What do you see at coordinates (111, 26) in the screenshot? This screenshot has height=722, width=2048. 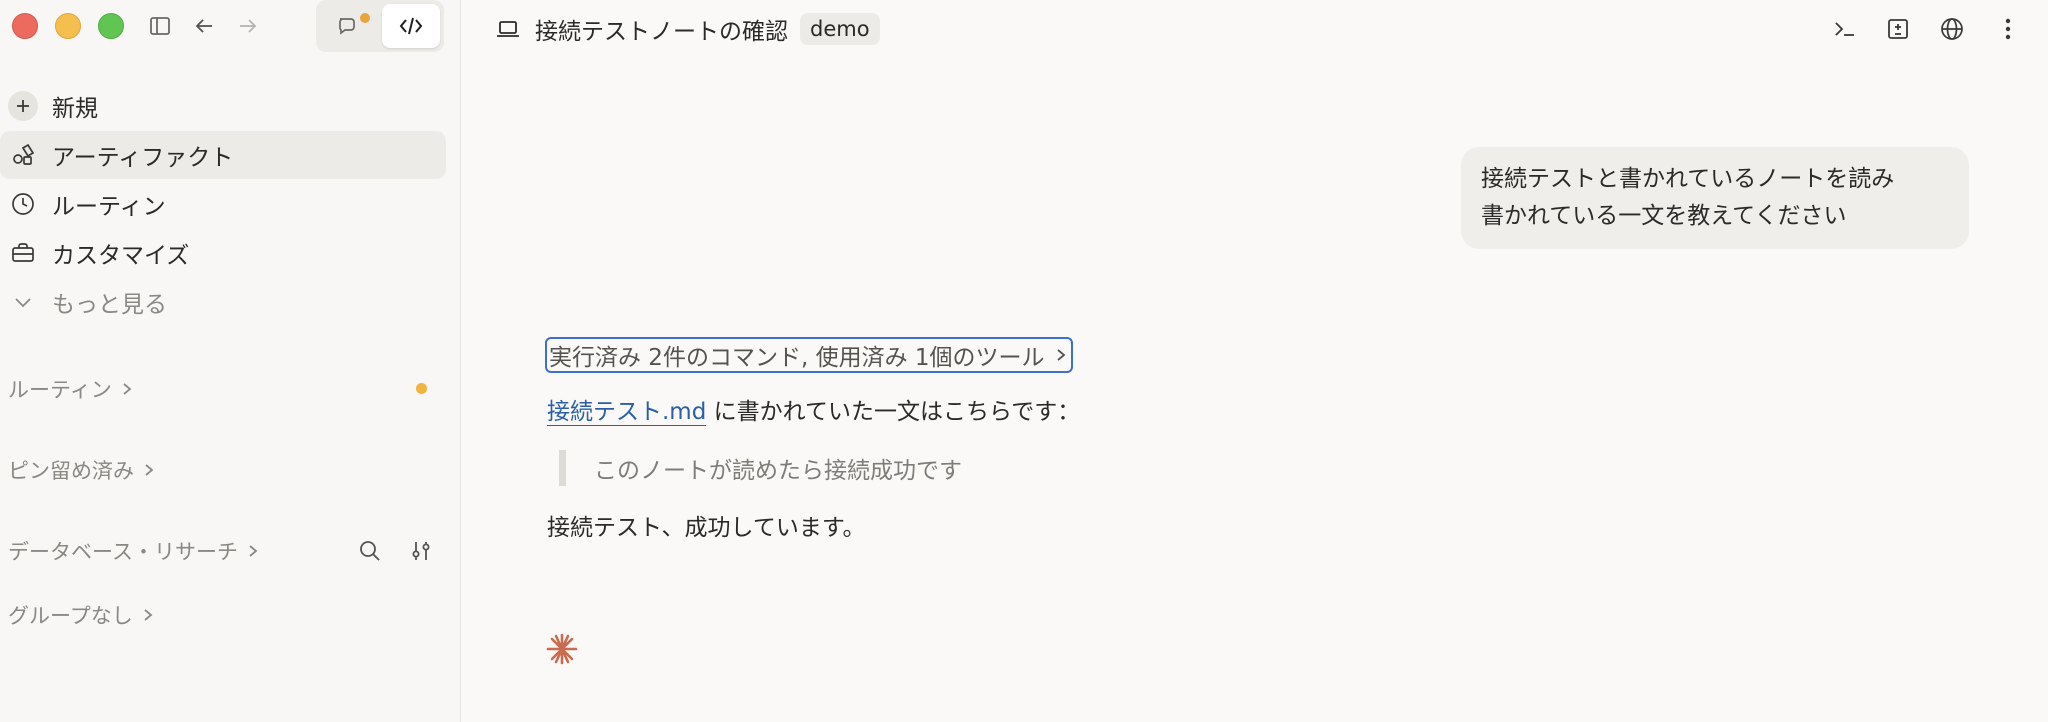 I see `zoom-window-button` at bounding box center [111, 26].